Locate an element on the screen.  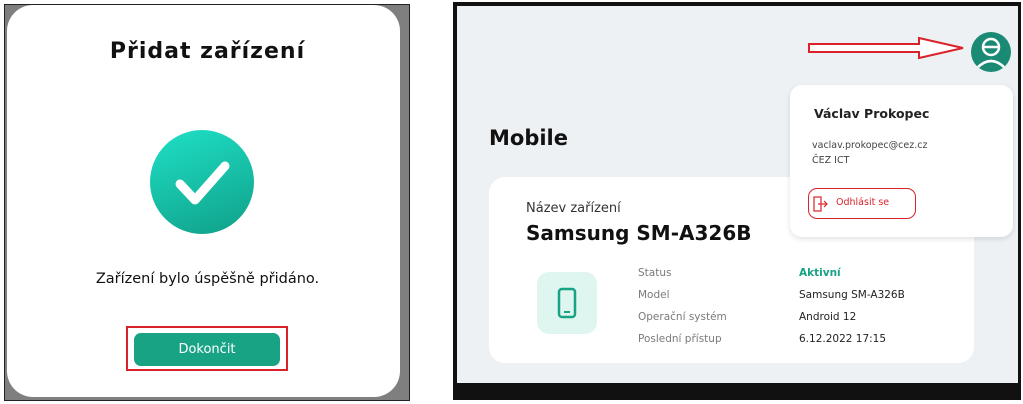
detail-value-model: Samsung SM-A326B is located at coordinates (852, 295).